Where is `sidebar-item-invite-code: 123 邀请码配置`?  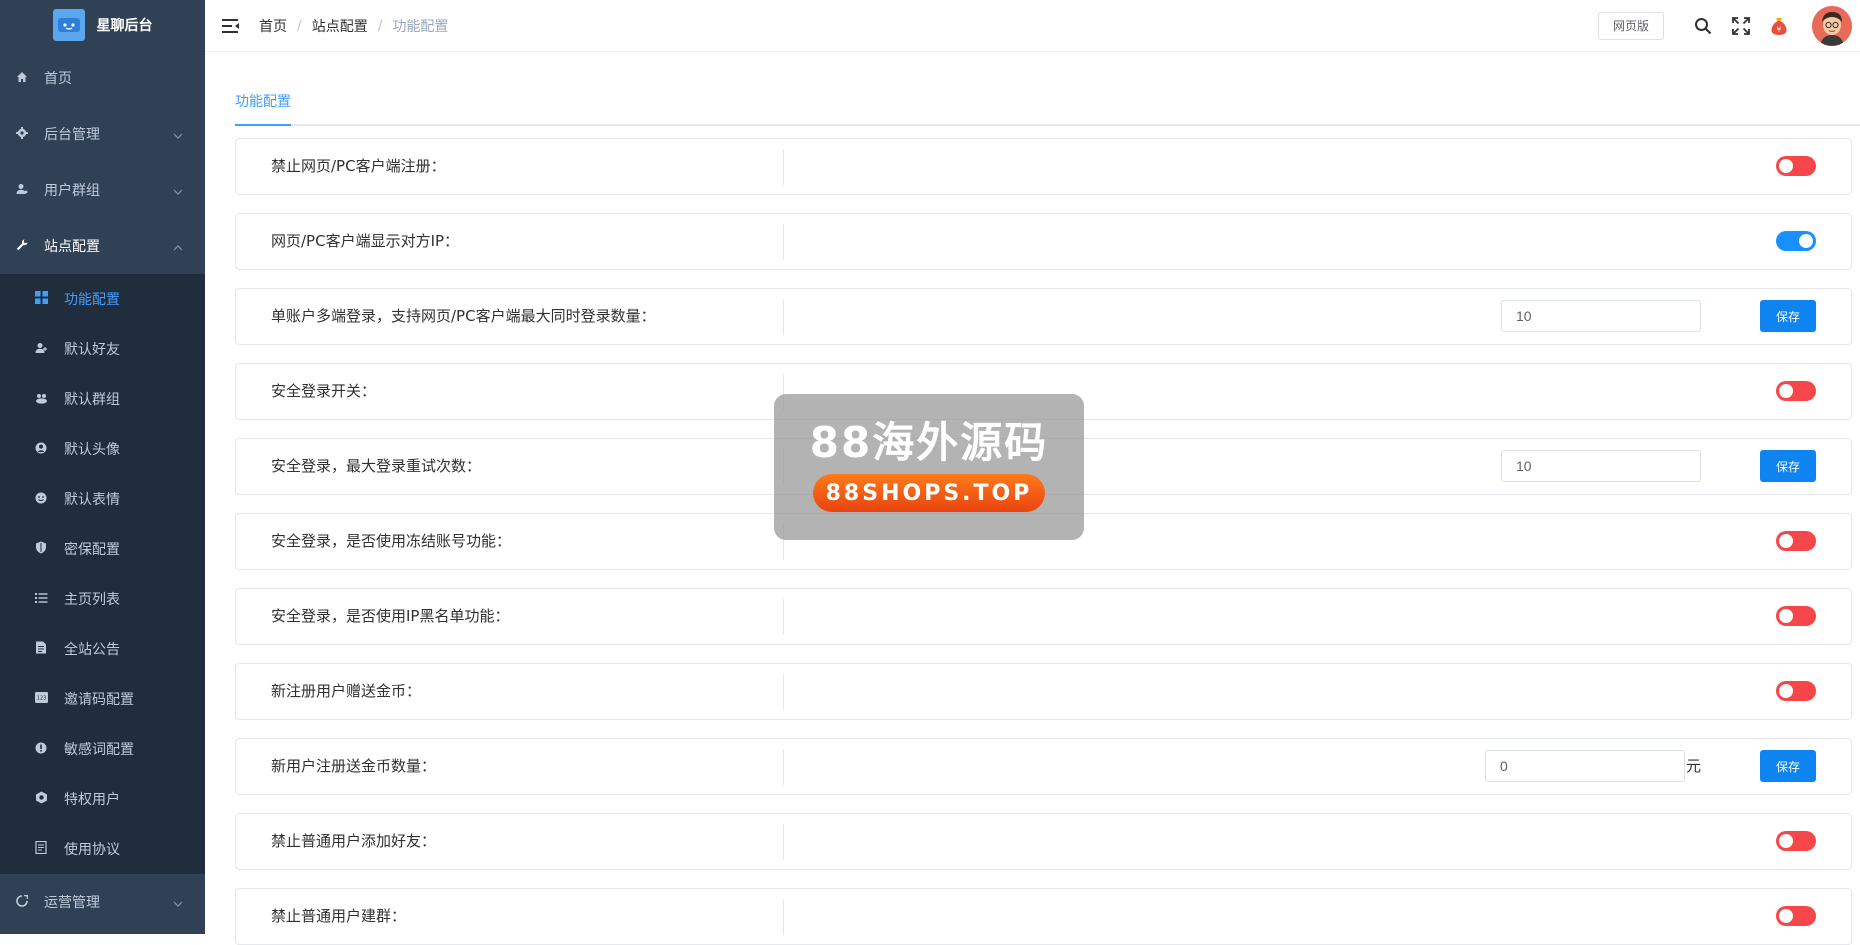
sidebar-item-invite-code: 123 邀请码配置 is located at coordinates (102, 699).